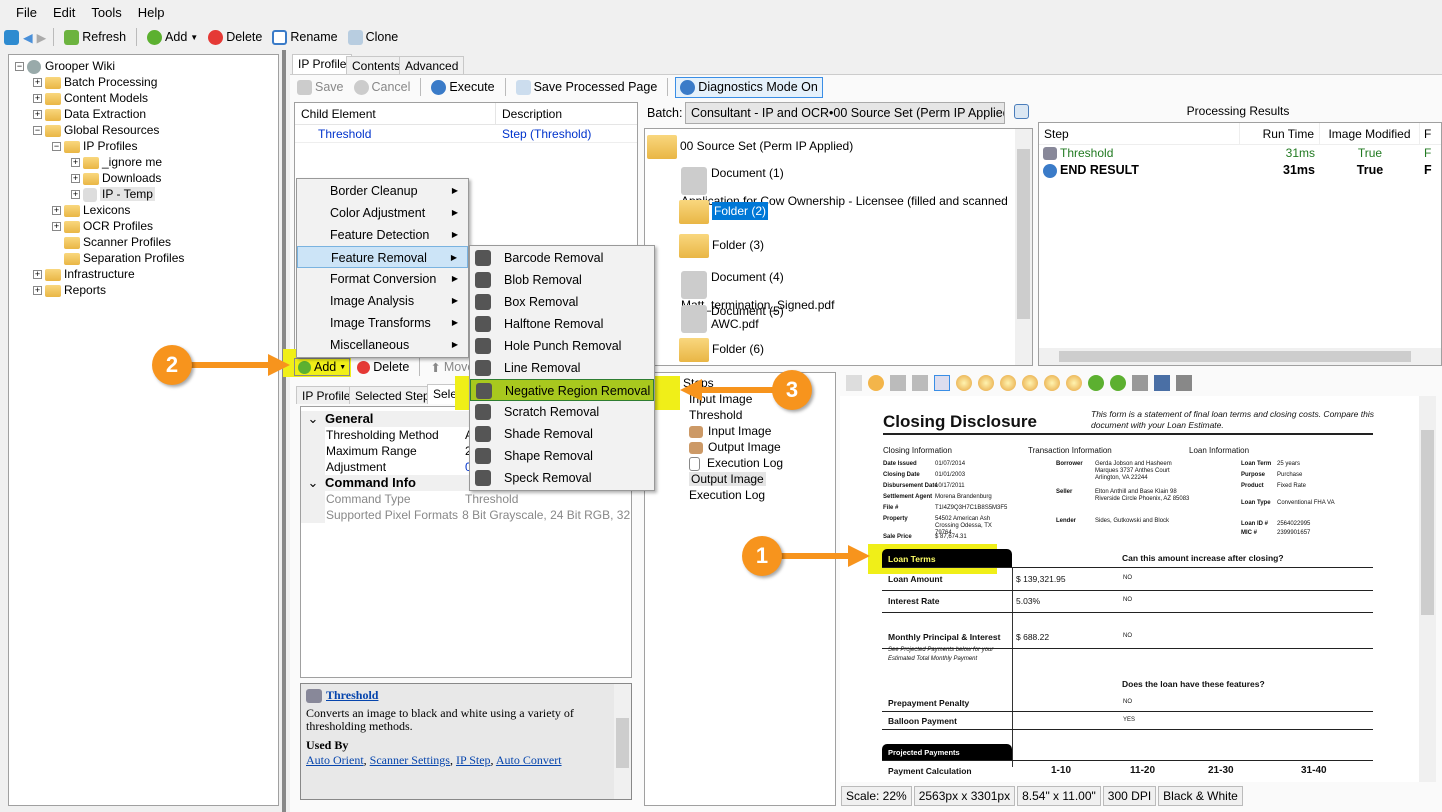 This screenshot has width=1442, height=812. I want to click on arrow-2-shaft, so click(230, 365).